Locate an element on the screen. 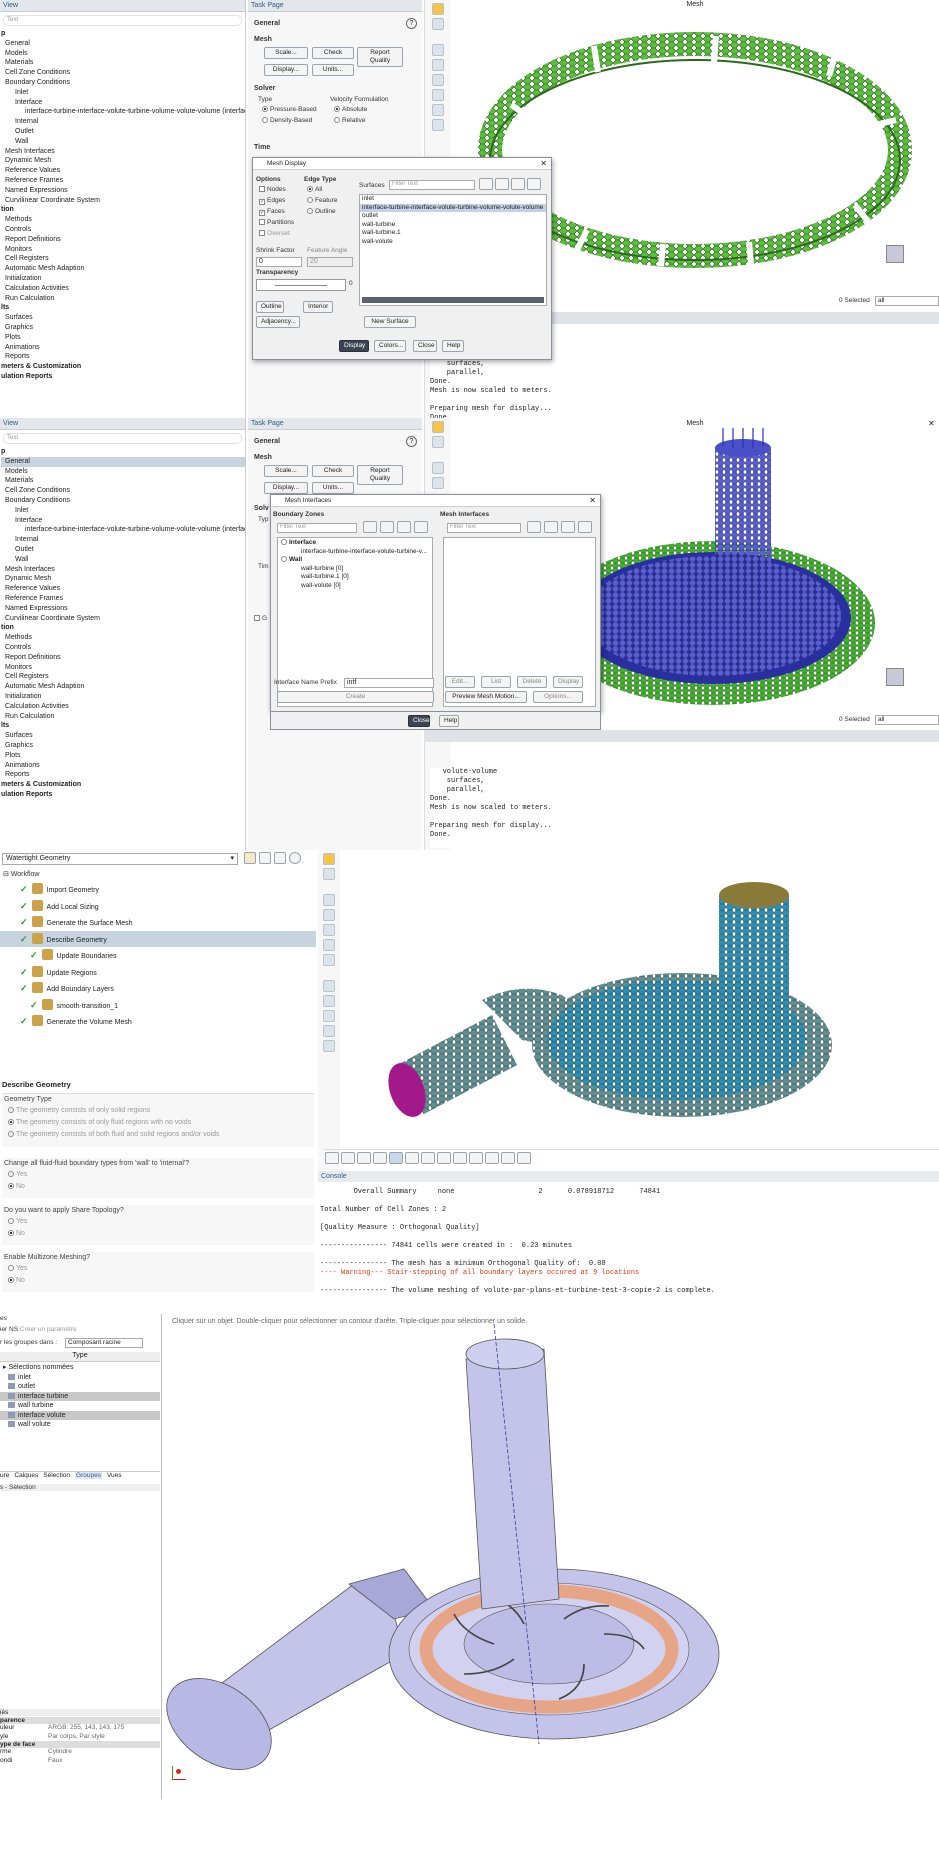 The image size is (939, 1857). mi-filter-input: Filter Text is located at coordinates (484, 528).